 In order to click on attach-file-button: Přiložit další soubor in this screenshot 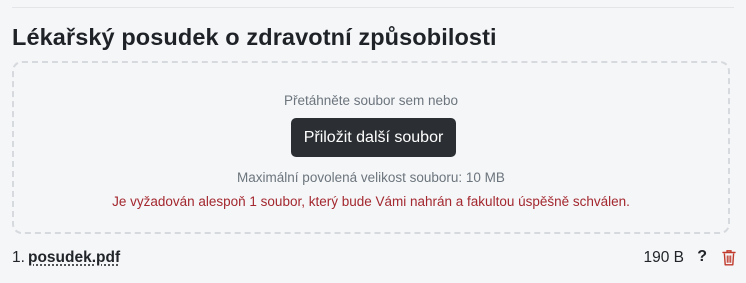, I will do `click(373, 137)`.